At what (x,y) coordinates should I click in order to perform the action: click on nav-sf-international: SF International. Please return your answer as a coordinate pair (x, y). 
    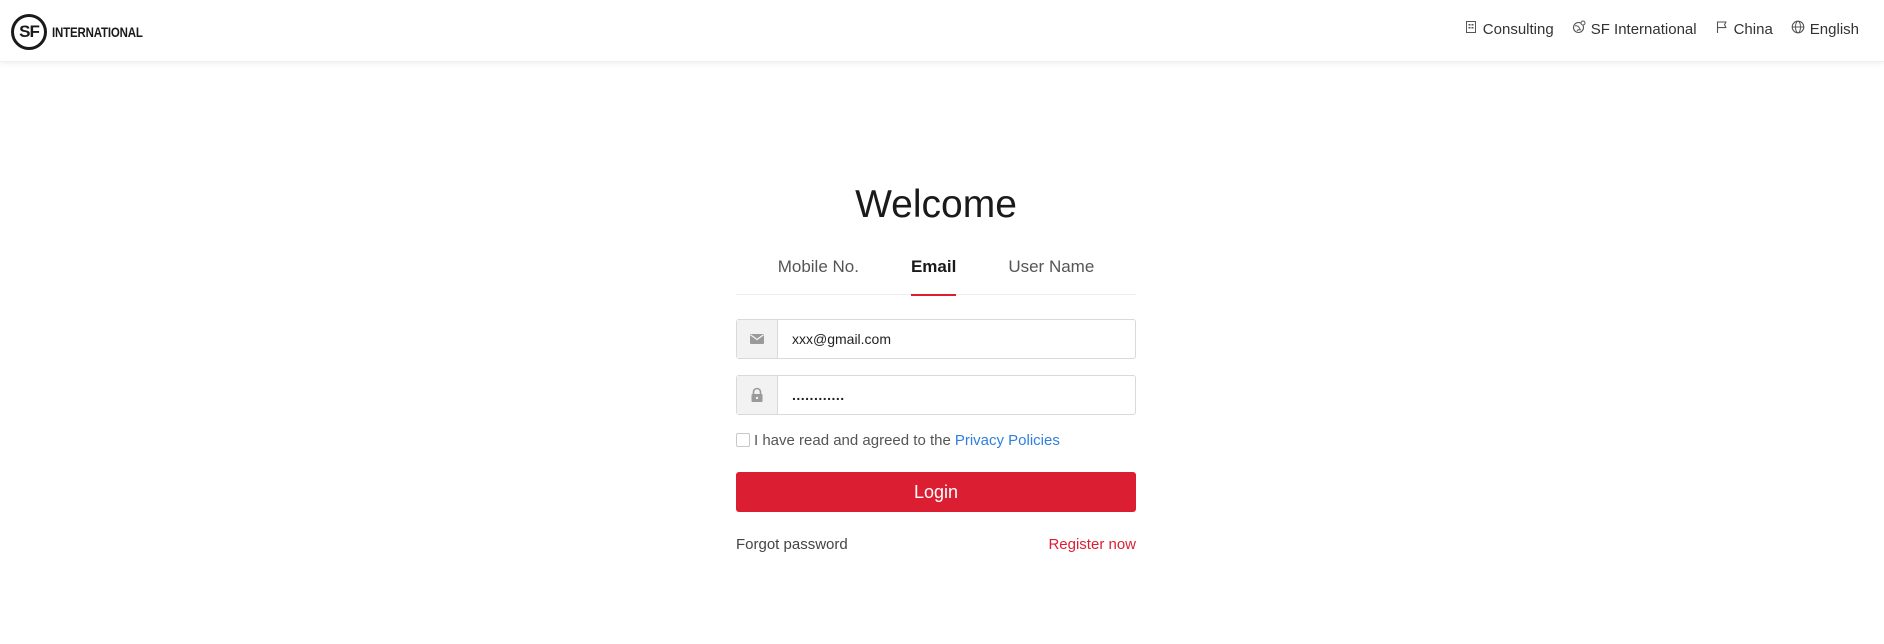
    Looking at the image, I should click on (1634, 29).